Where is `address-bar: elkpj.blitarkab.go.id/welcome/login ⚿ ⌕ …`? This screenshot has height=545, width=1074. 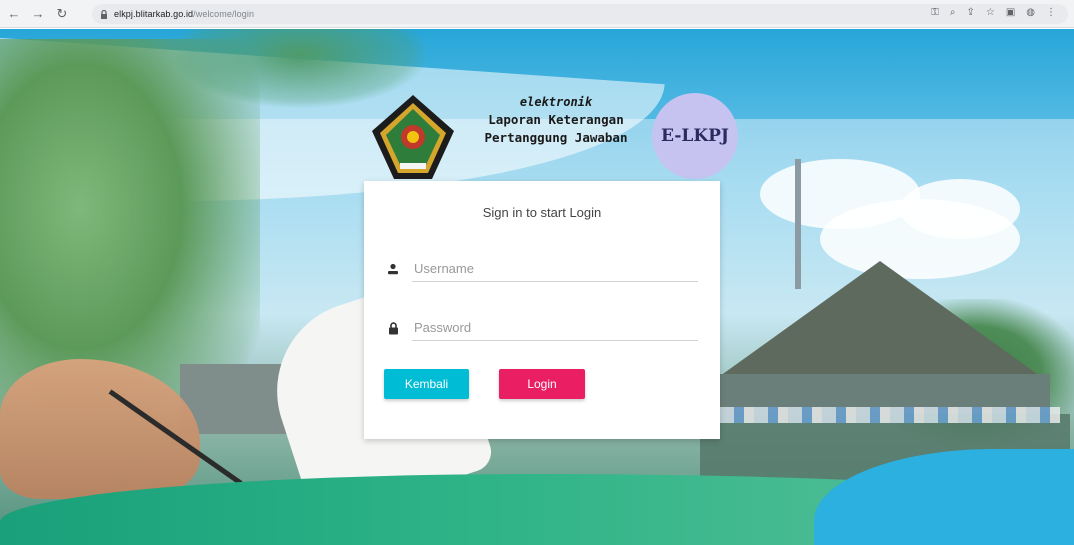 address-bar: elkpj.blitarkab.go.id/welcome/login ⚿ ⌕ … is located at coordinates (580, 14).